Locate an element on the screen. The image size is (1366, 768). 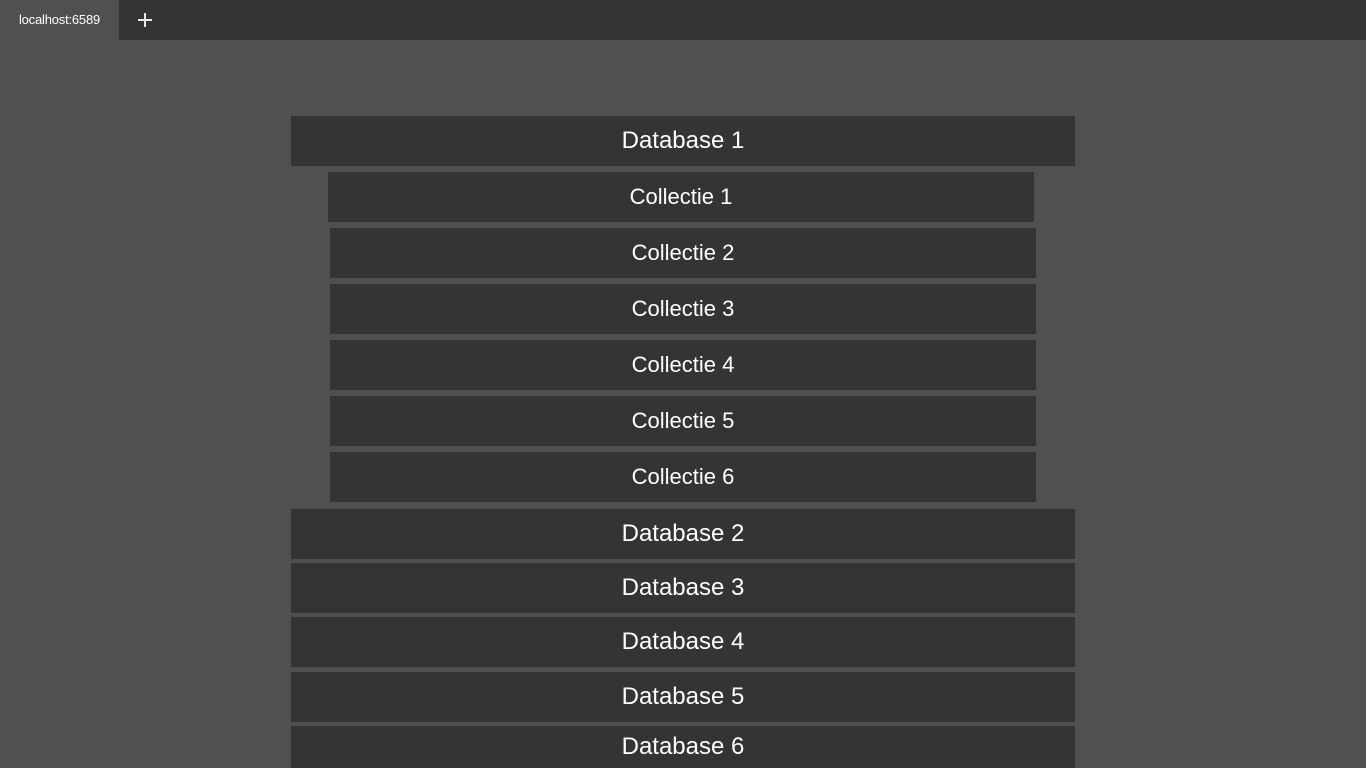
database-item-1: Database 1 is located at coordinates (683, 141).